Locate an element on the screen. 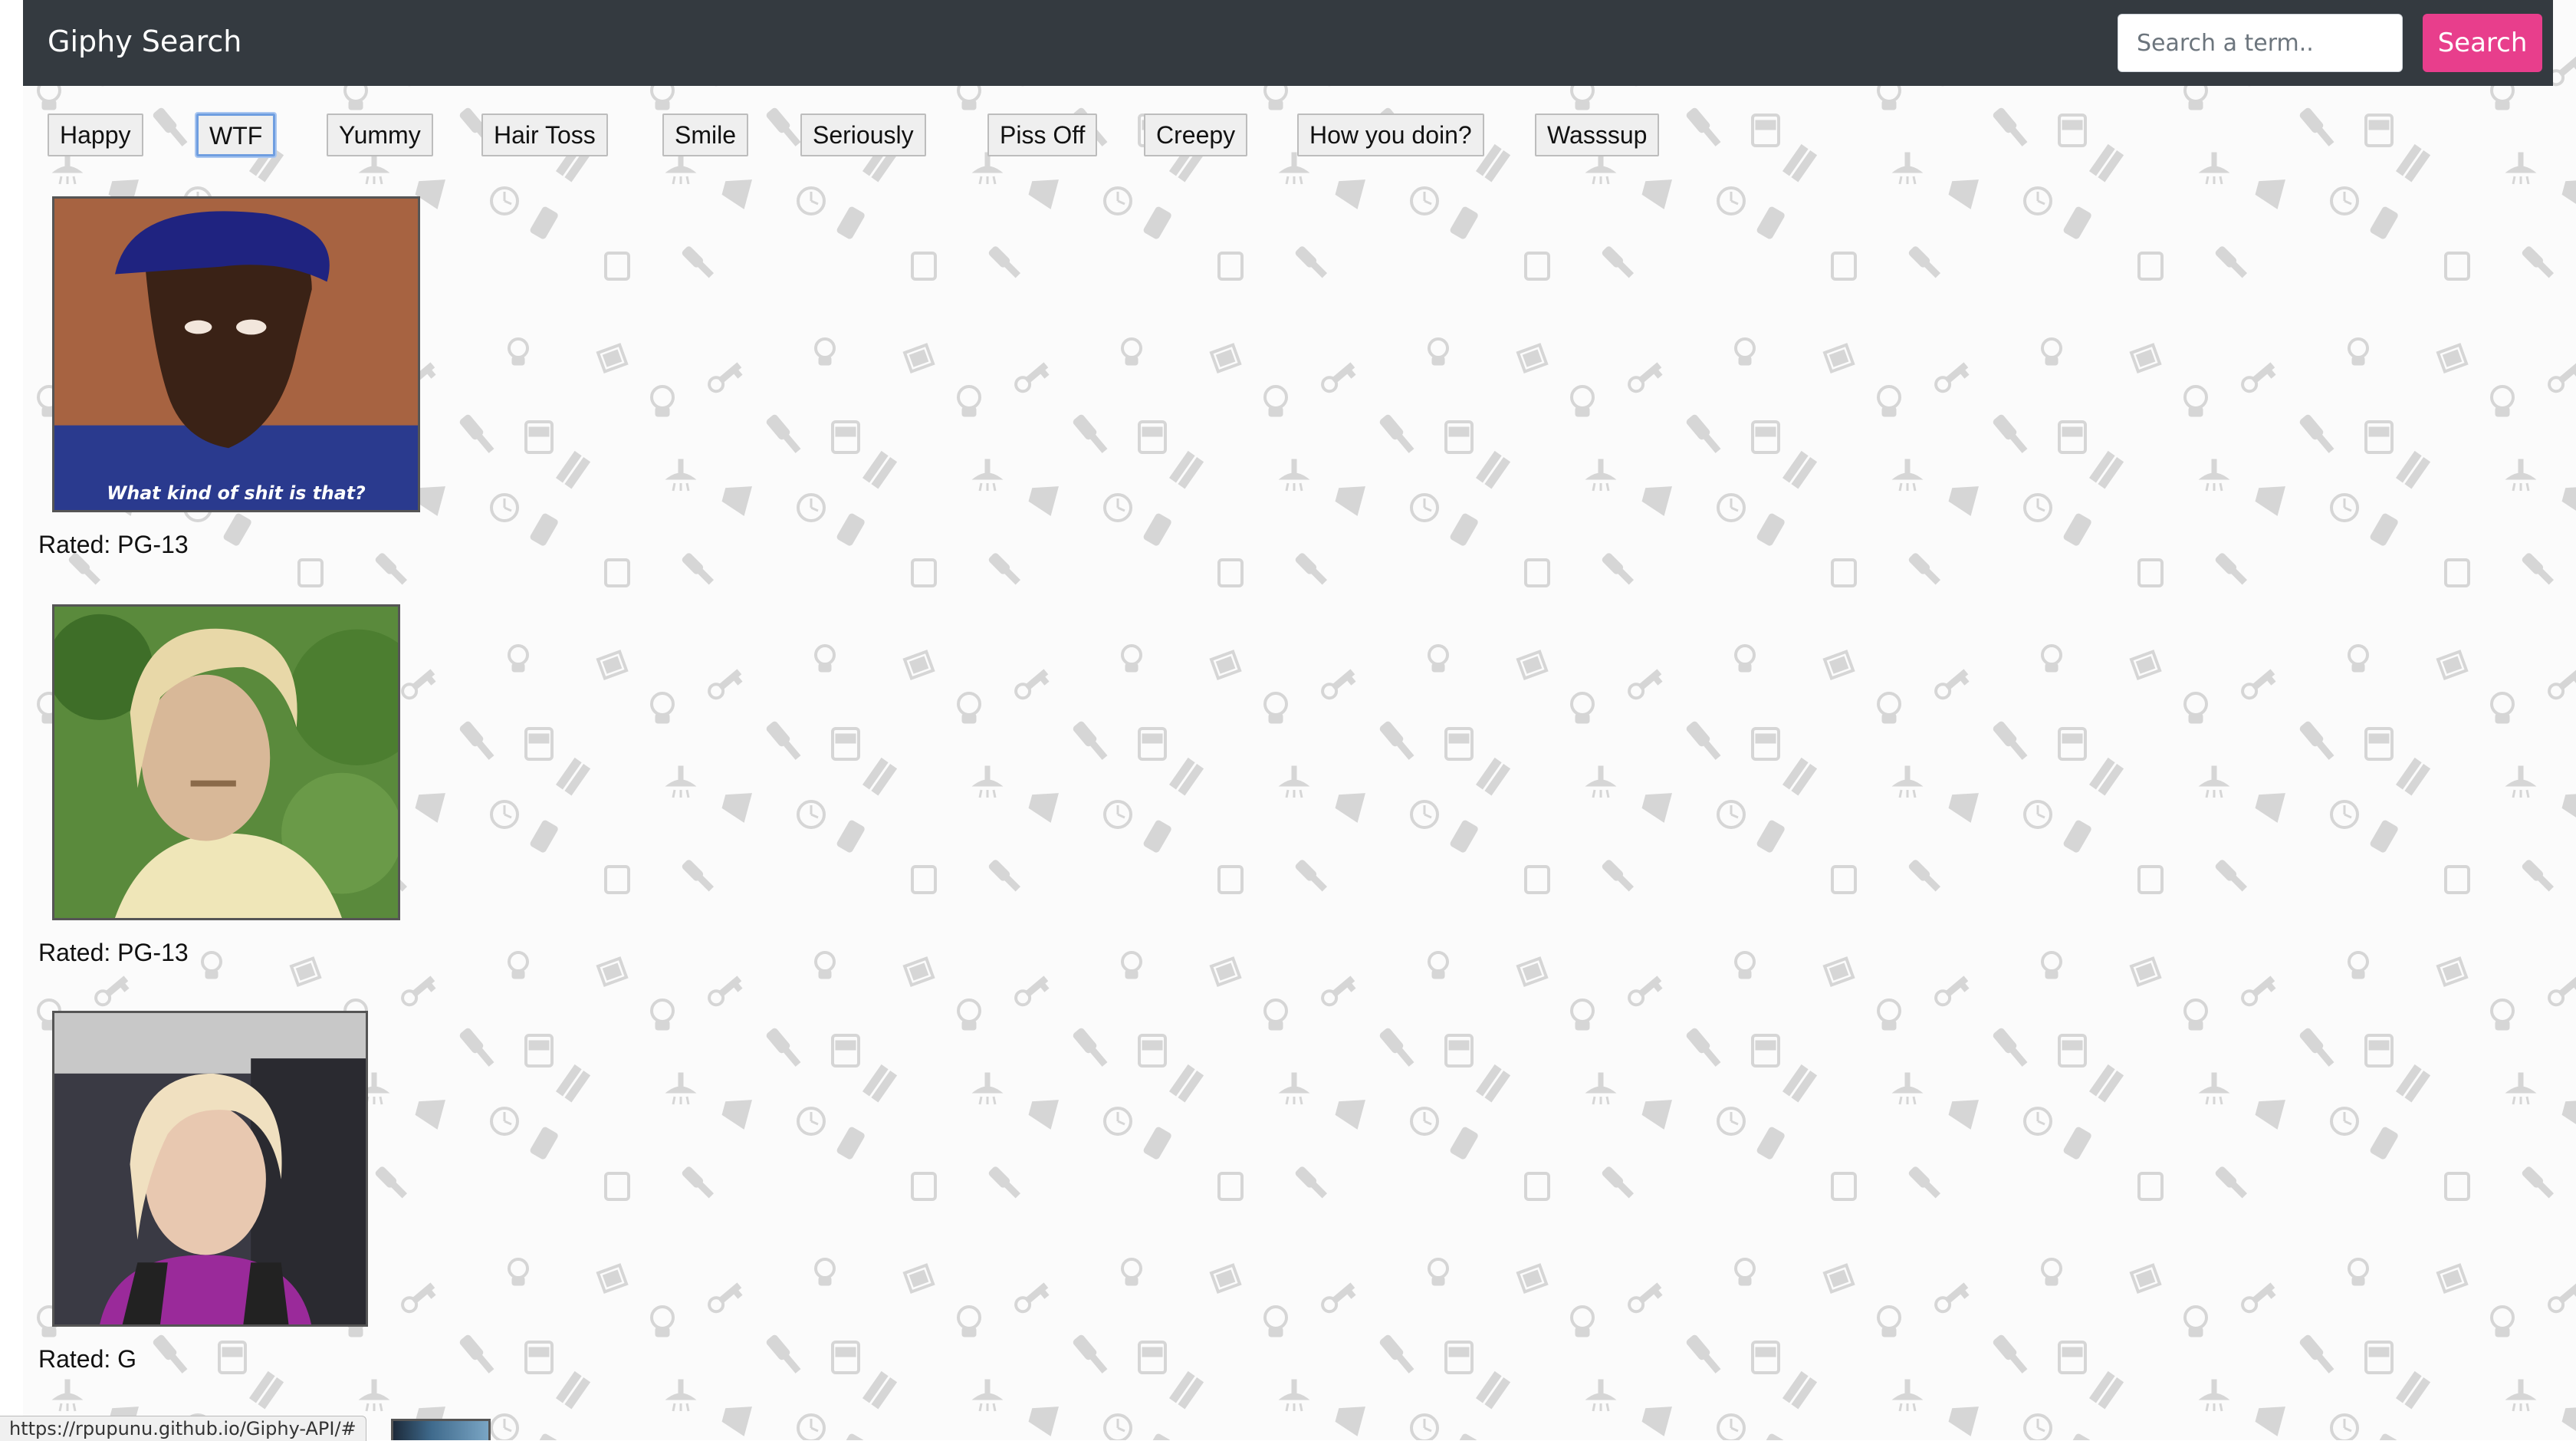 This screenshot has width=2576, height=1441. topic-button-happy: Happy is located at coordinates (95, 135).